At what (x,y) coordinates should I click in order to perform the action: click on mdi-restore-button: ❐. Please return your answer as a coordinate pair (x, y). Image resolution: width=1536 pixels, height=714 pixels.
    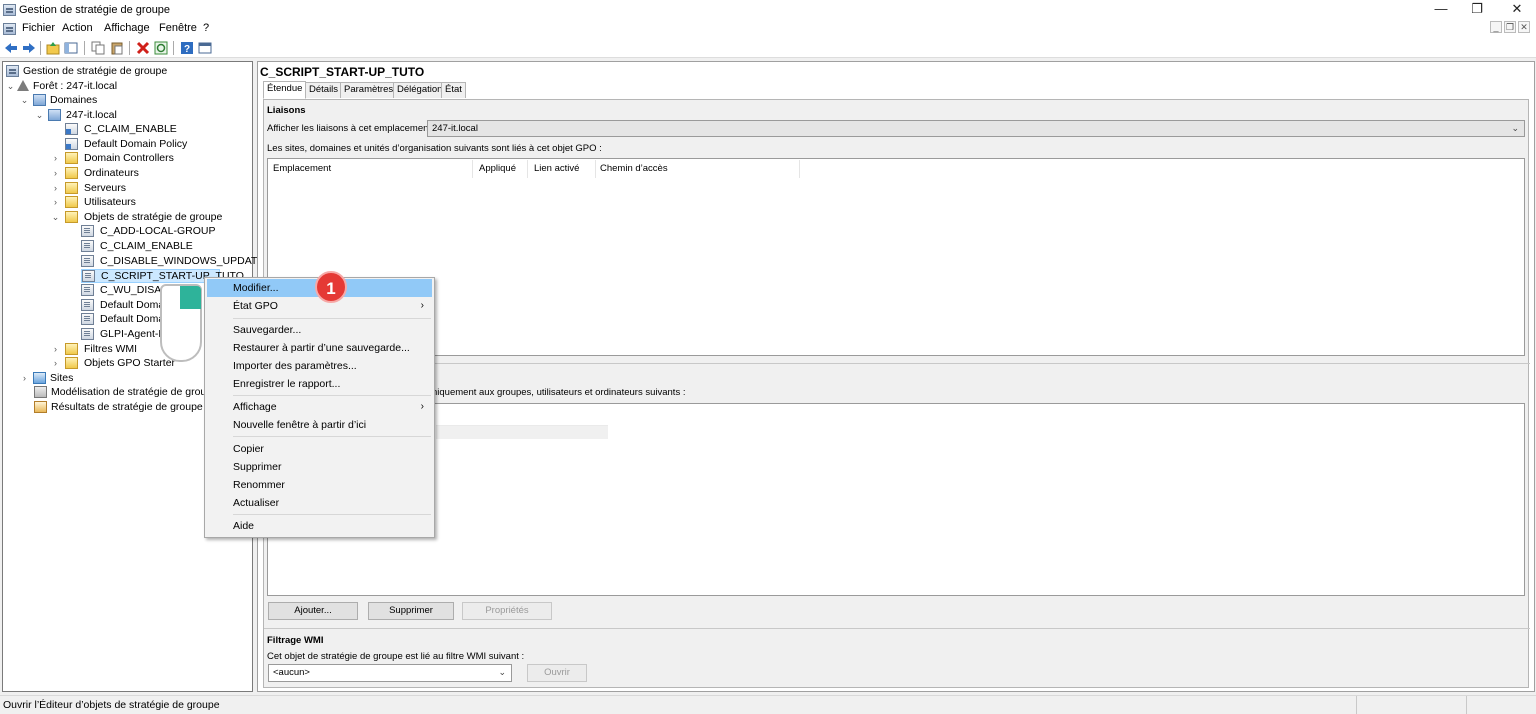
    Looking at the image, I should click on (1510, 27).